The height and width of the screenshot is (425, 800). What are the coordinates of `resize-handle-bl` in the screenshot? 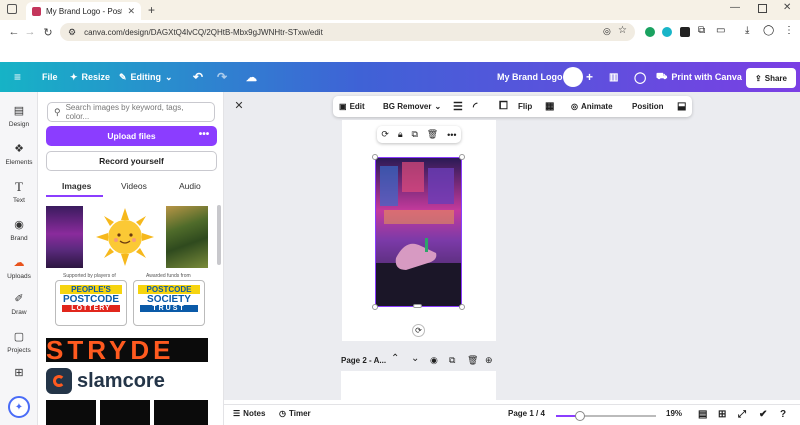 It's located at (375, 307).